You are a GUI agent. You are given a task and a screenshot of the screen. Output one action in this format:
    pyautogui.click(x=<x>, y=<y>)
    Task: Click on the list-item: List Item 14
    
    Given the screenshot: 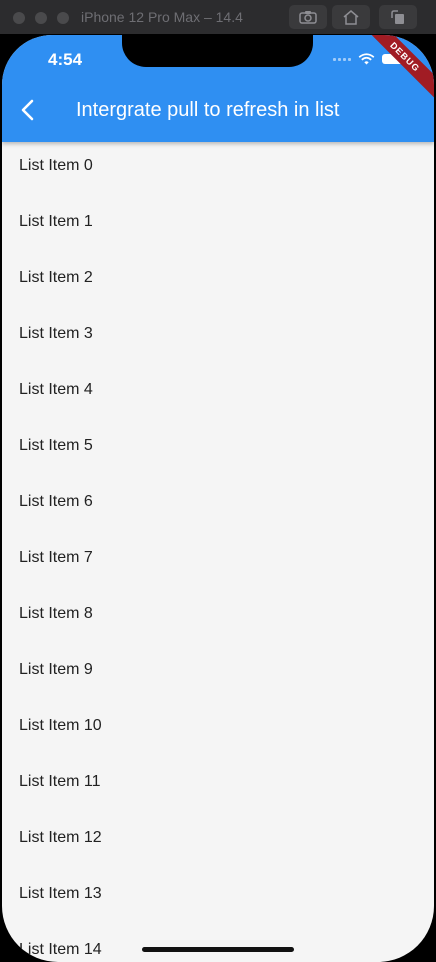 What is the action you would take?
    pyautogui.click(x=218, y=942)
    